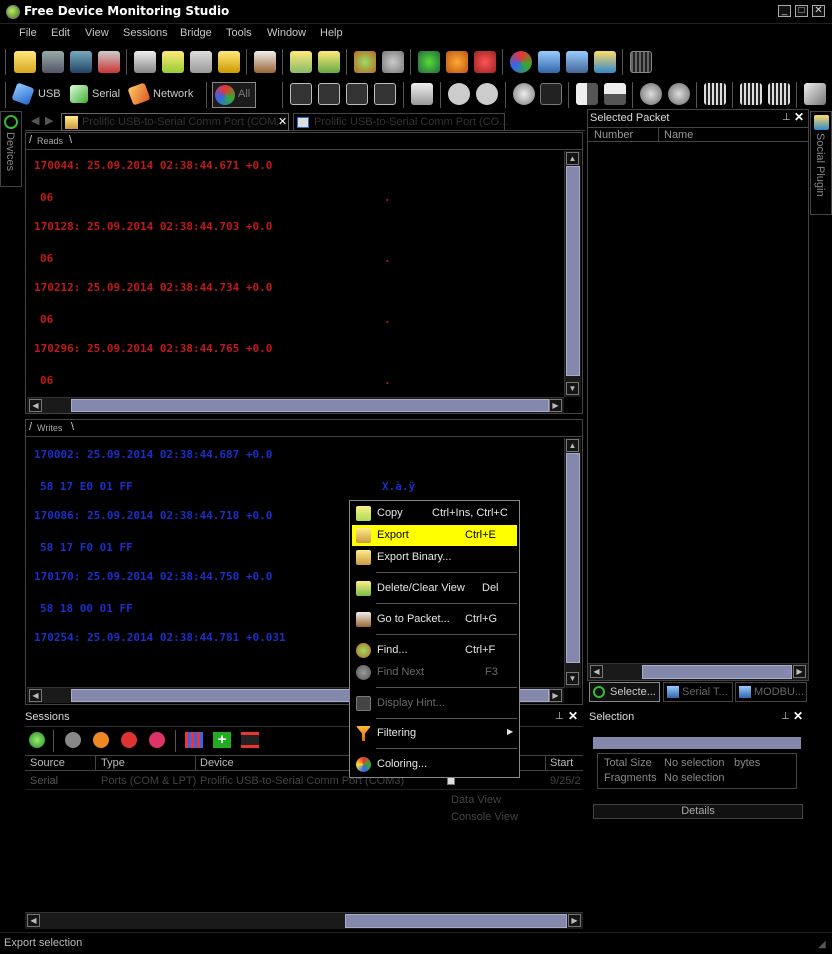  What do you see at coordinates (549, 62) in the screenshot?
I see `window-icon` at bounding box center [549, 62].